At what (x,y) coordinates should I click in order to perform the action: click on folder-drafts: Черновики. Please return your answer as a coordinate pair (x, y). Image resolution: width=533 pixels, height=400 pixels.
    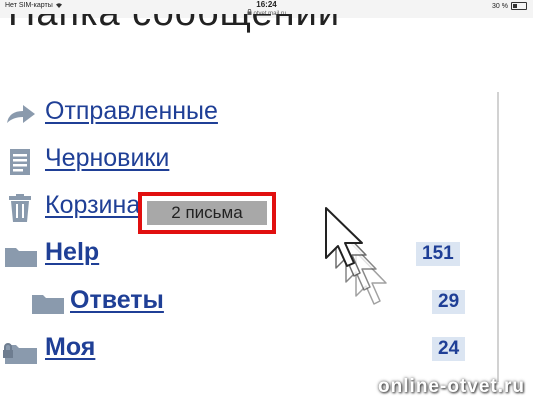
    Looking at the image, I should click on (130, 164).